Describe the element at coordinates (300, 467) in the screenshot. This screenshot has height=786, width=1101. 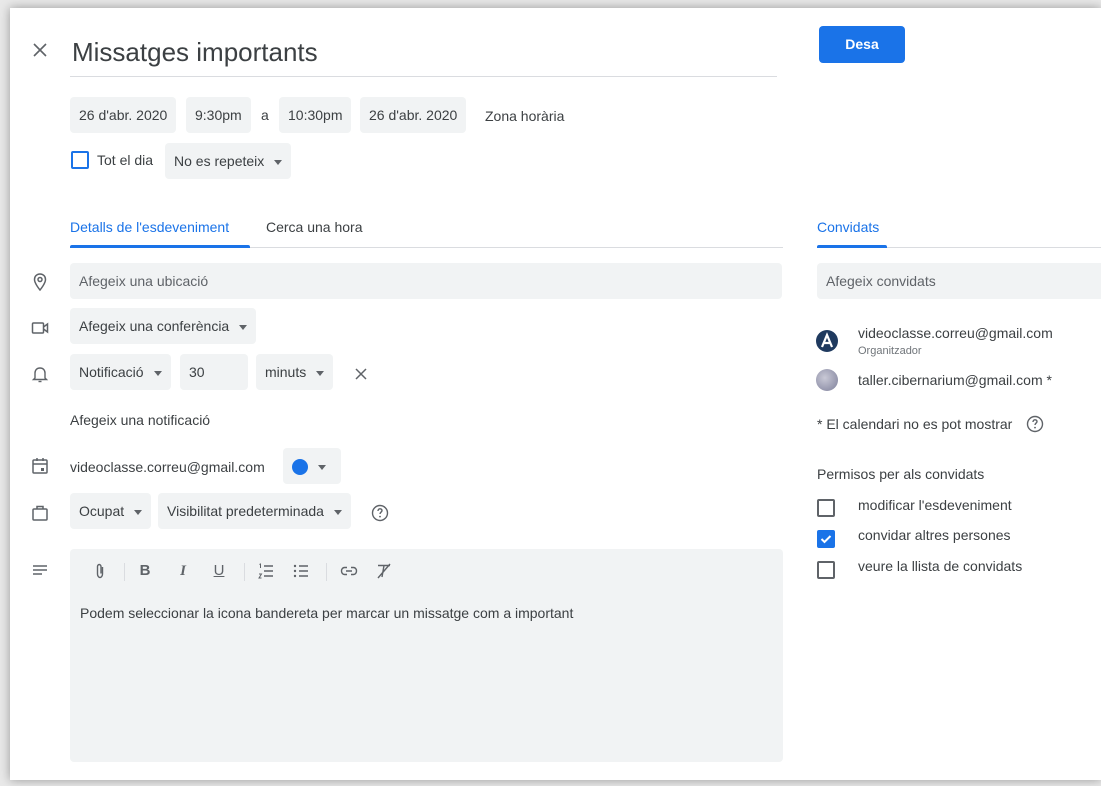
I see `color-swatch` at that location.